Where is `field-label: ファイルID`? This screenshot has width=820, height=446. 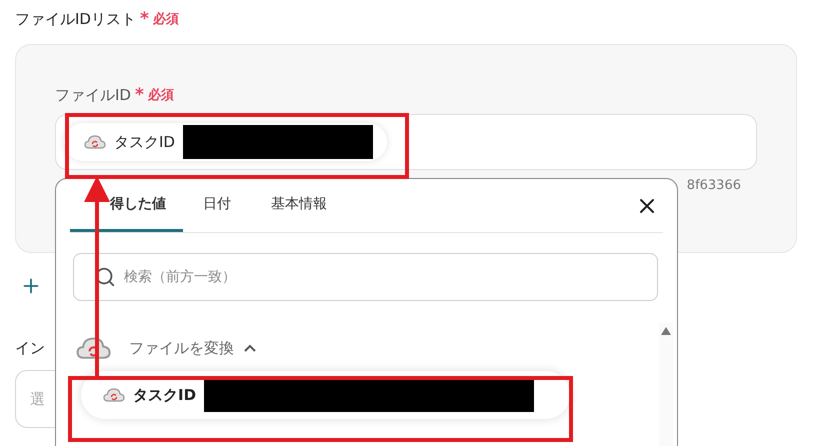 field-label: ファイルID is located at coordinates (93, 95).